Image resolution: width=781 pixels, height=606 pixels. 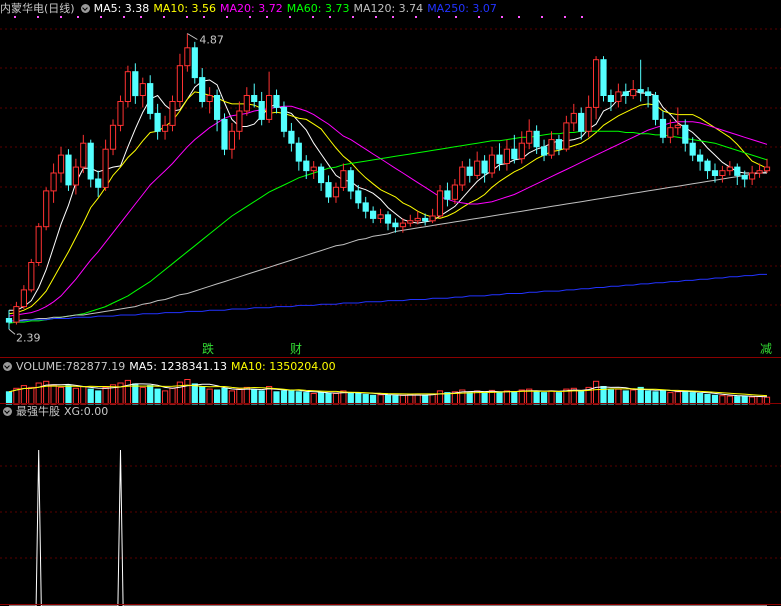 I want to click on event-mark-cai: 财, so click(x=296, y=349).